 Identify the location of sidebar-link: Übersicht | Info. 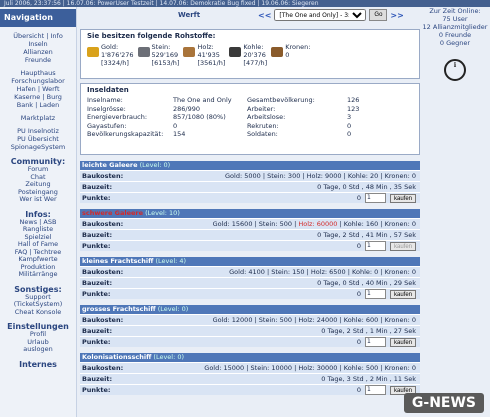
(38, 36).